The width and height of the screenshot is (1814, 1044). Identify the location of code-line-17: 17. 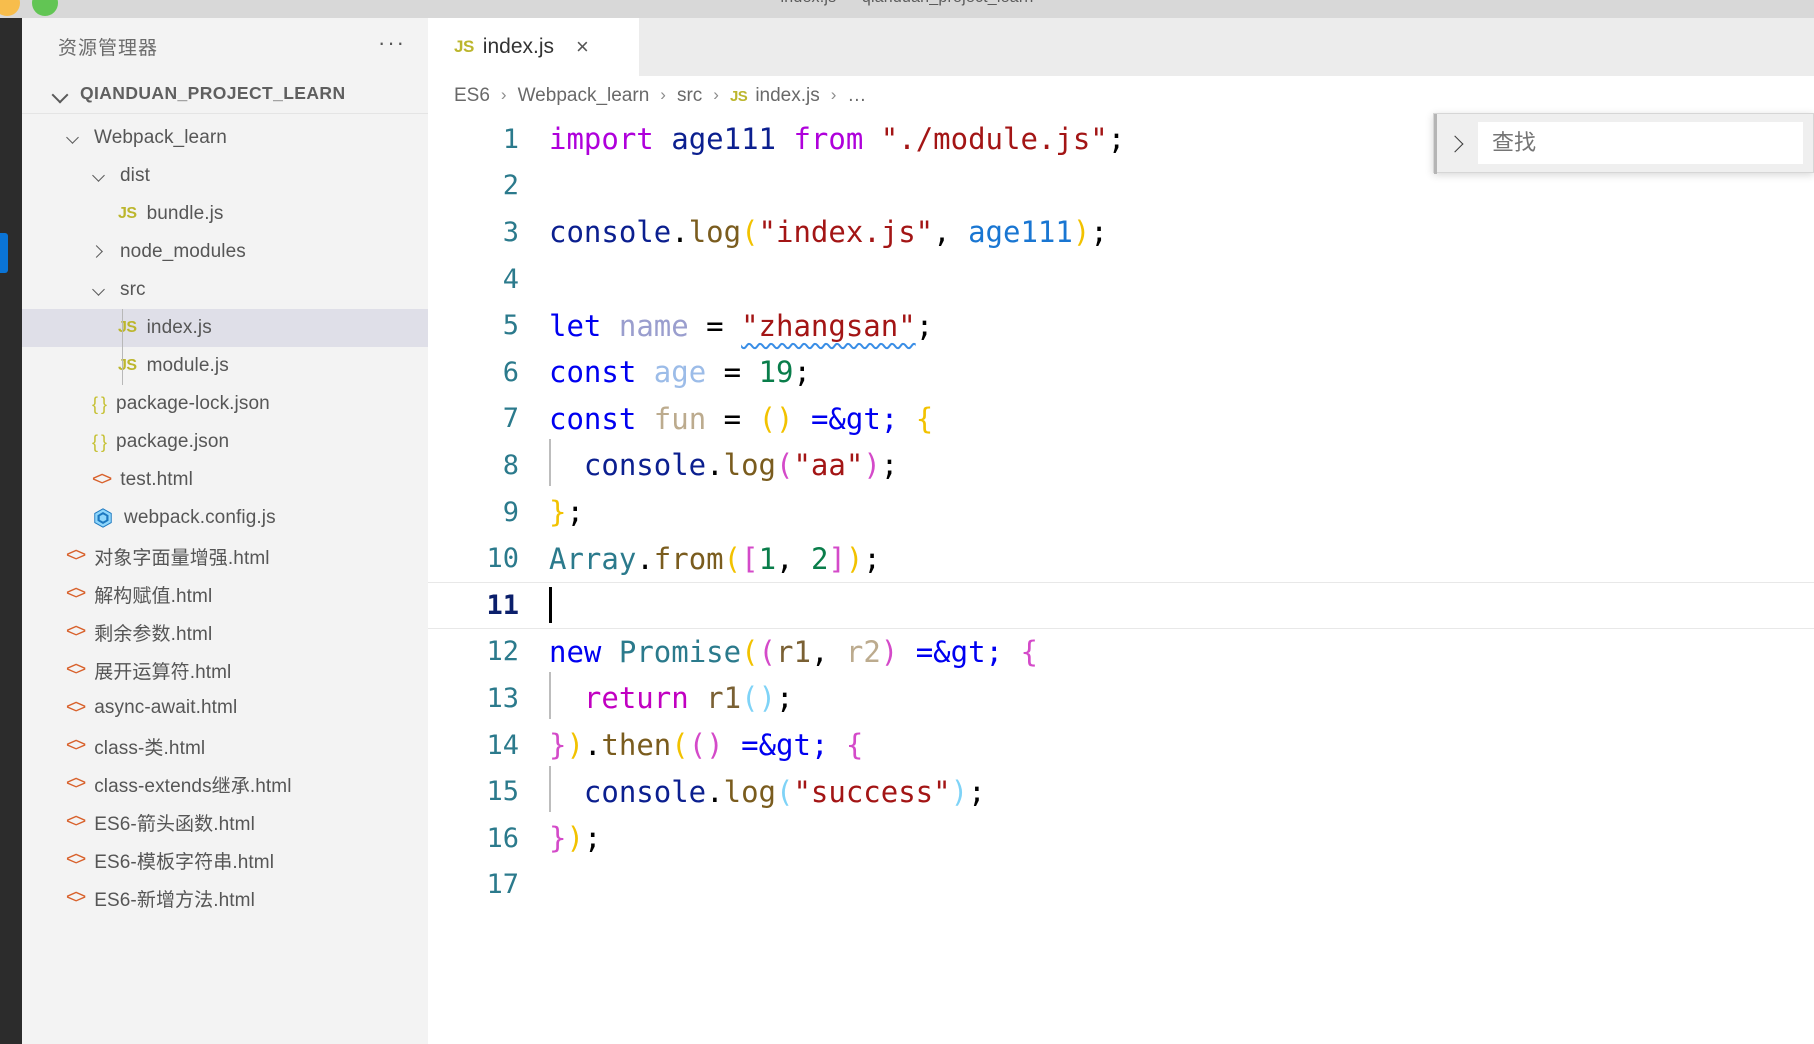
(1121, 885).